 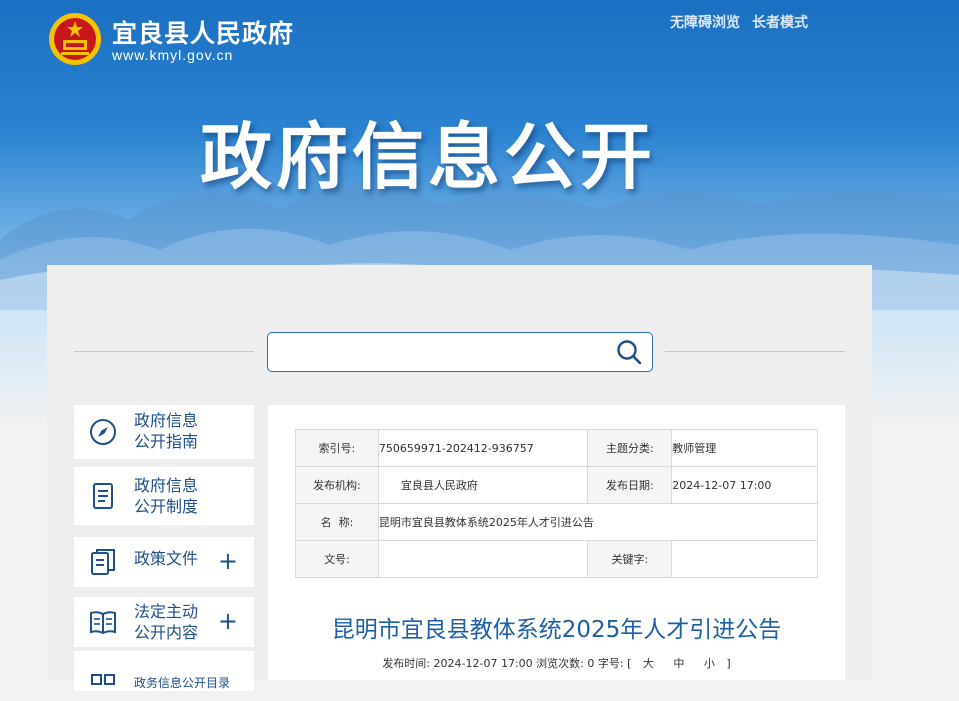 What do you see at coordinates (556, 630) in the screenshot?
I see `article-title: 昆明市宜良县教体系统2025年人才引进公告` at bounding box center [556, 630].